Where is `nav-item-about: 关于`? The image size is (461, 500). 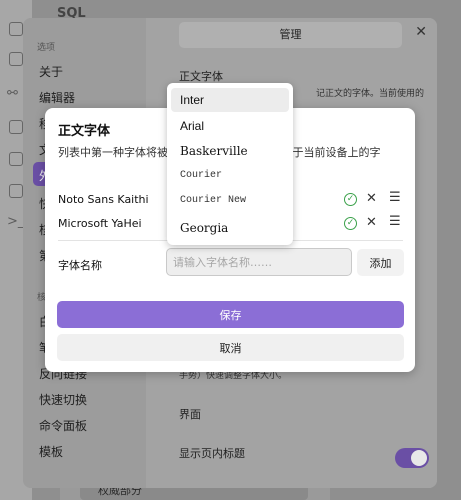
nav-item-about: 关于 is located at coordinates (87, 70).